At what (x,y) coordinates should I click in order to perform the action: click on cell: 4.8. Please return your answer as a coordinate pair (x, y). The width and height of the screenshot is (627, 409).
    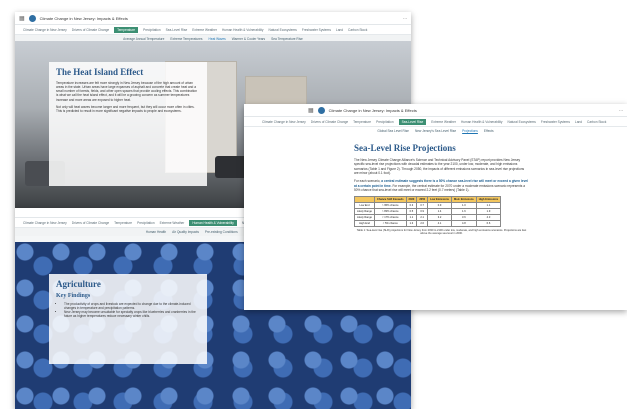
    Looking at the image, I should click on (463, 224).